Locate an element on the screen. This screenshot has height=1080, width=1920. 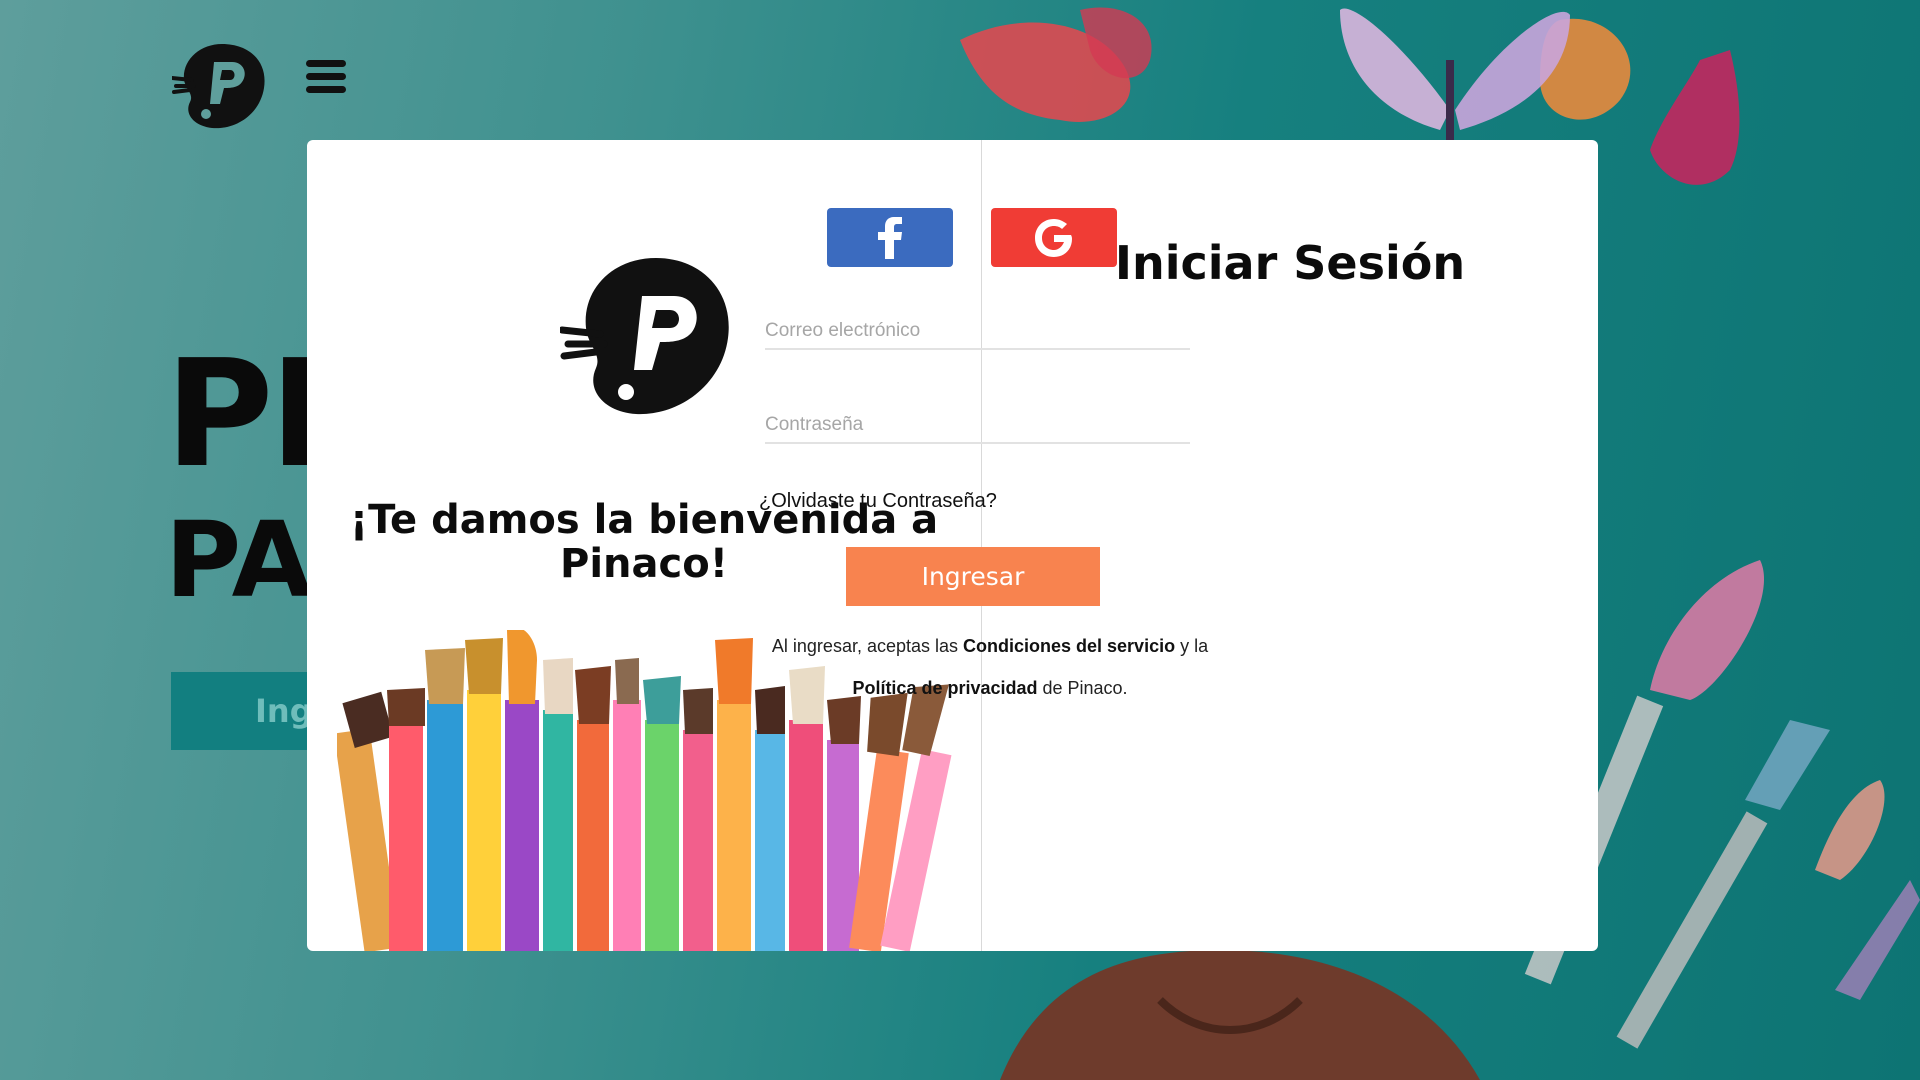
hero-line-1: PI is located at coordinates (245, 414).